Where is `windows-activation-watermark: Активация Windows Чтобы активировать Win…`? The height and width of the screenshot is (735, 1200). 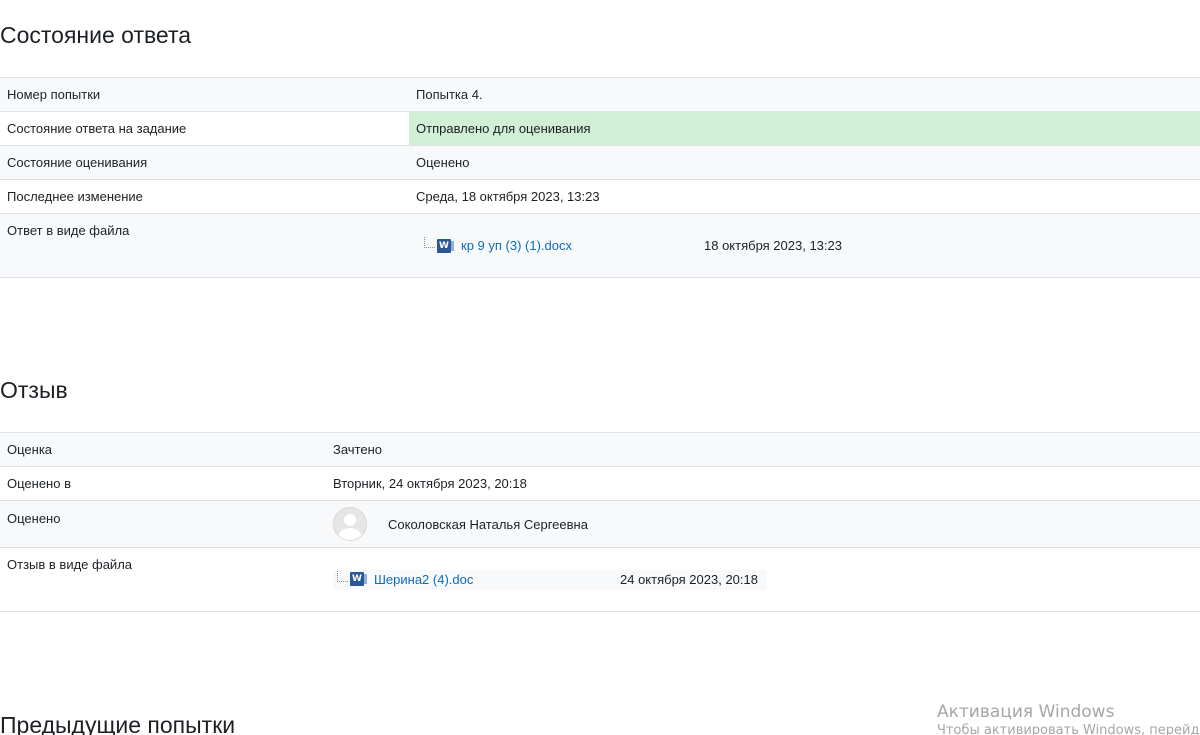
windows-activation-watermark: Активация Windows Чтобы активировать Win… is located at coordinates (1068, 718).